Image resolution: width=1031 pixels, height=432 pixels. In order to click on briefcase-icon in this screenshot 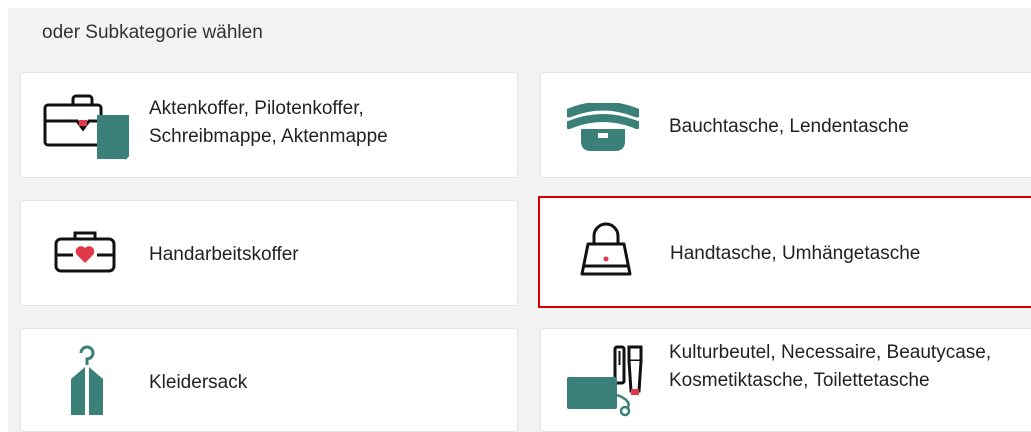, I will do `click(89, 128)`.